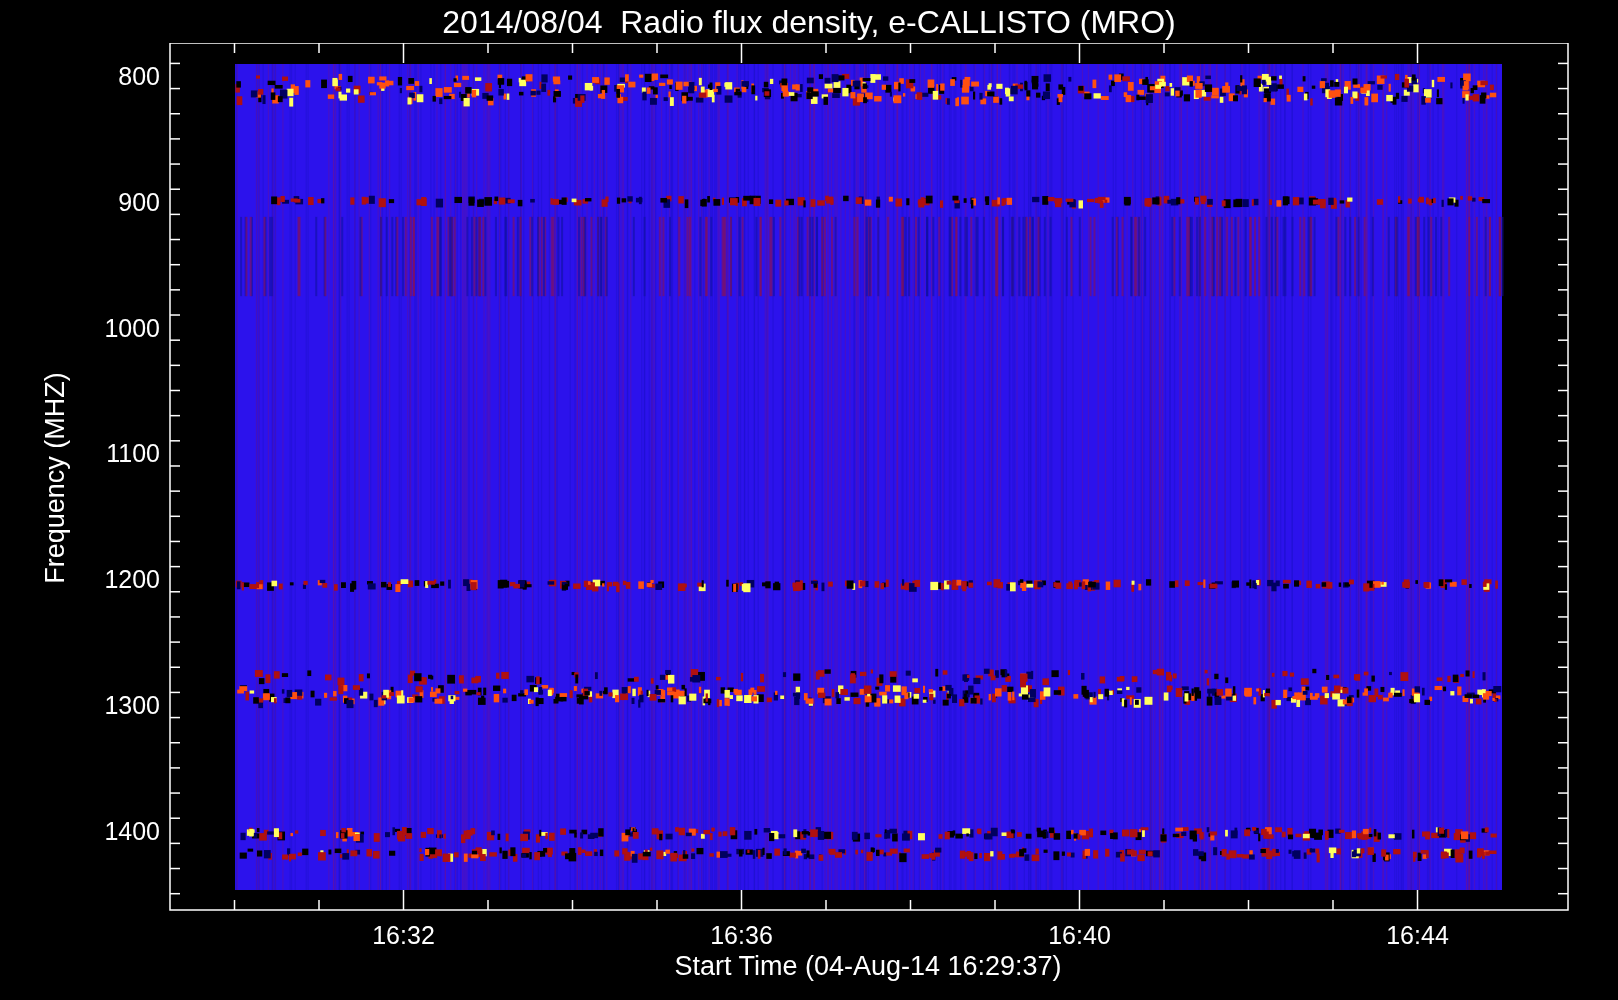  Describe the element at coordinates (403, 935) in the screenshot. I see `tick-label: 16:32` at that location.